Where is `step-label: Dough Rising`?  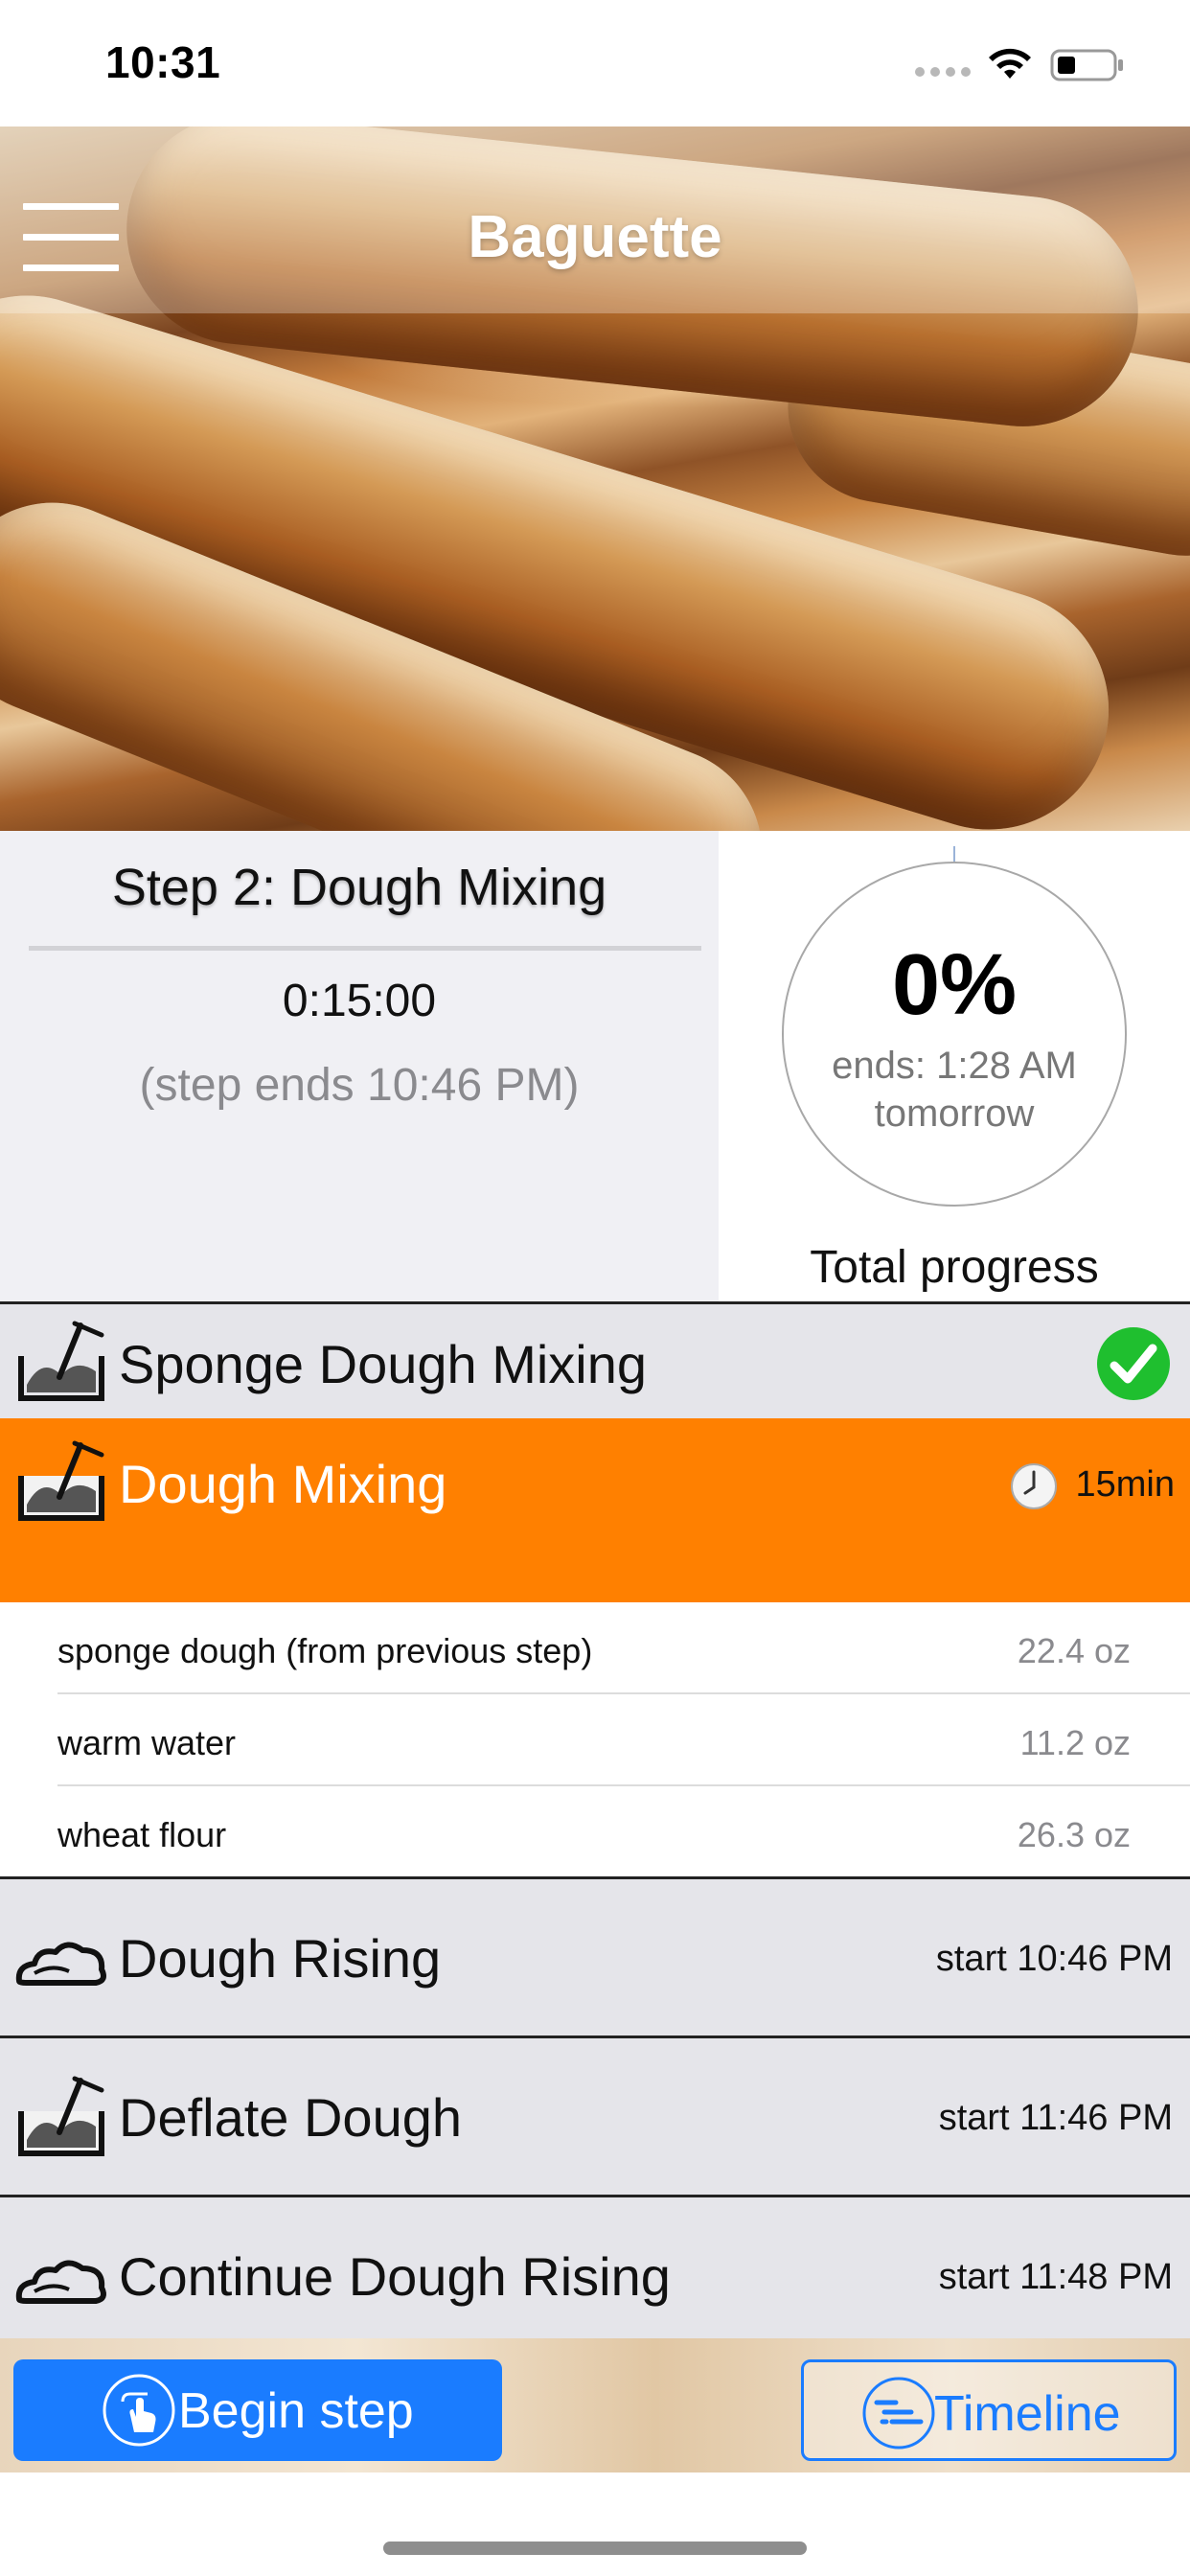
step-label: Dough Rising is located at coordinates (280, 1958).